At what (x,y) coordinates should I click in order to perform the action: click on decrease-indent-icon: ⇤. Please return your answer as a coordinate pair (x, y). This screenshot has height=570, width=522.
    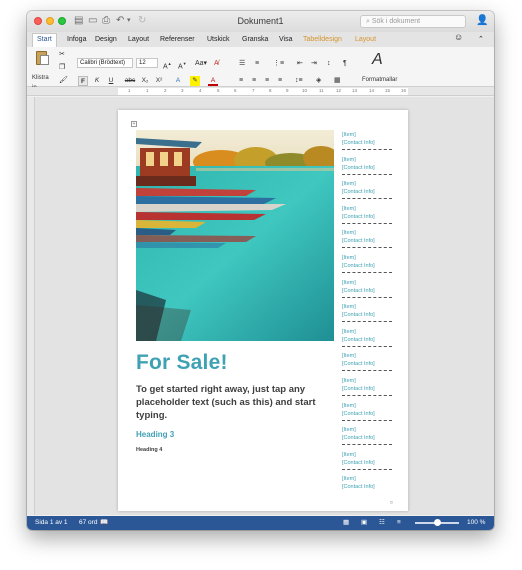
    Looking at the image, I should click on (300, 64).